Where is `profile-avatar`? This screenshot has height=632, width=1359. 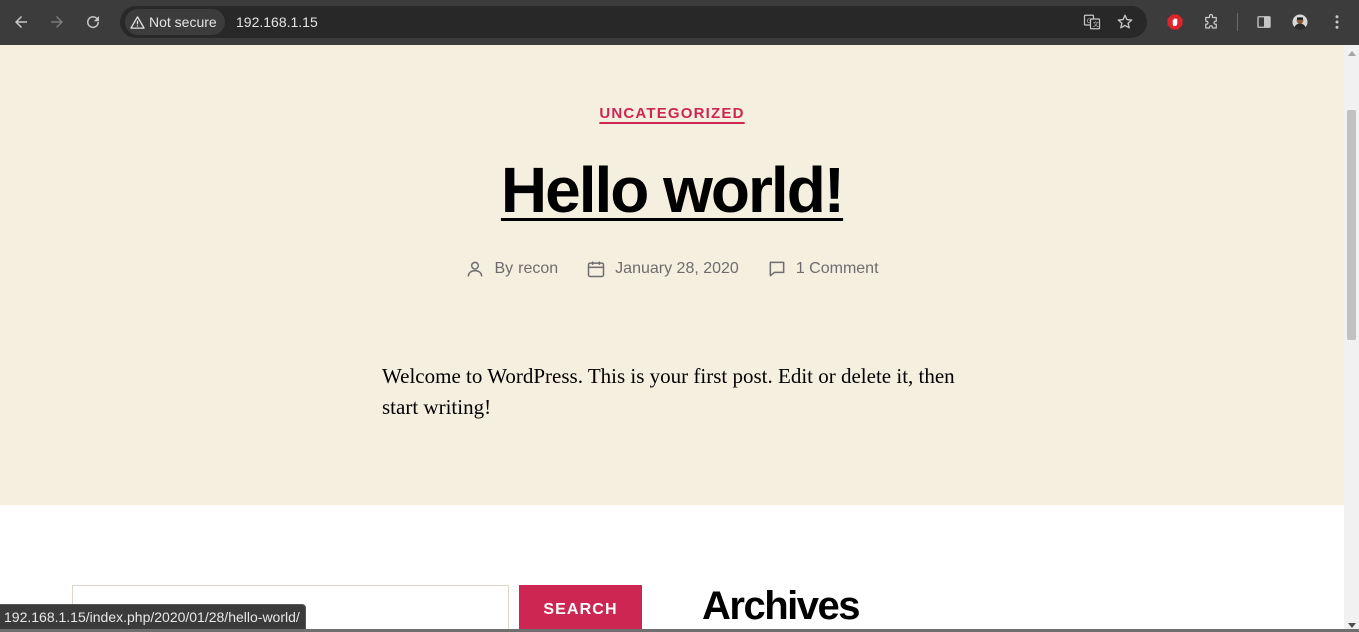
profile-avatar is located at coordinates (1300, 22).